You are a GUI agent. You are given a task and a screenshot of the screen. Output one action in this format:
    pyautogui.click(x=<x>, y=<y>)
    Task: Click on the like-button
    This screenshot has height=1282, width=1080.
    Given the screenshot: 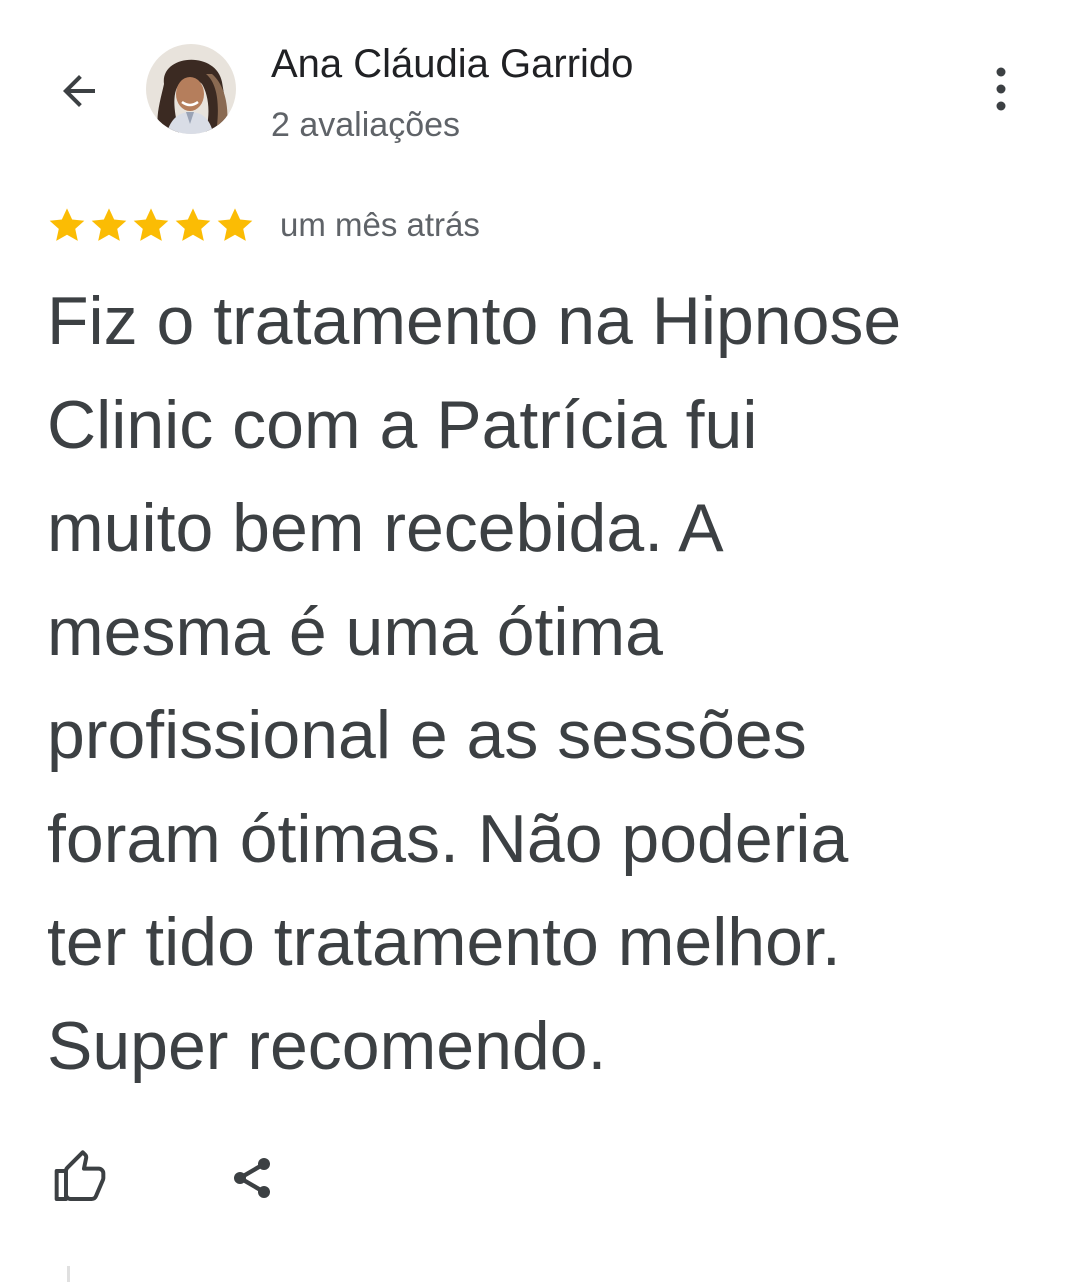 What is the action you would take?
    pyautogui.click(x=80, y=1180)
    